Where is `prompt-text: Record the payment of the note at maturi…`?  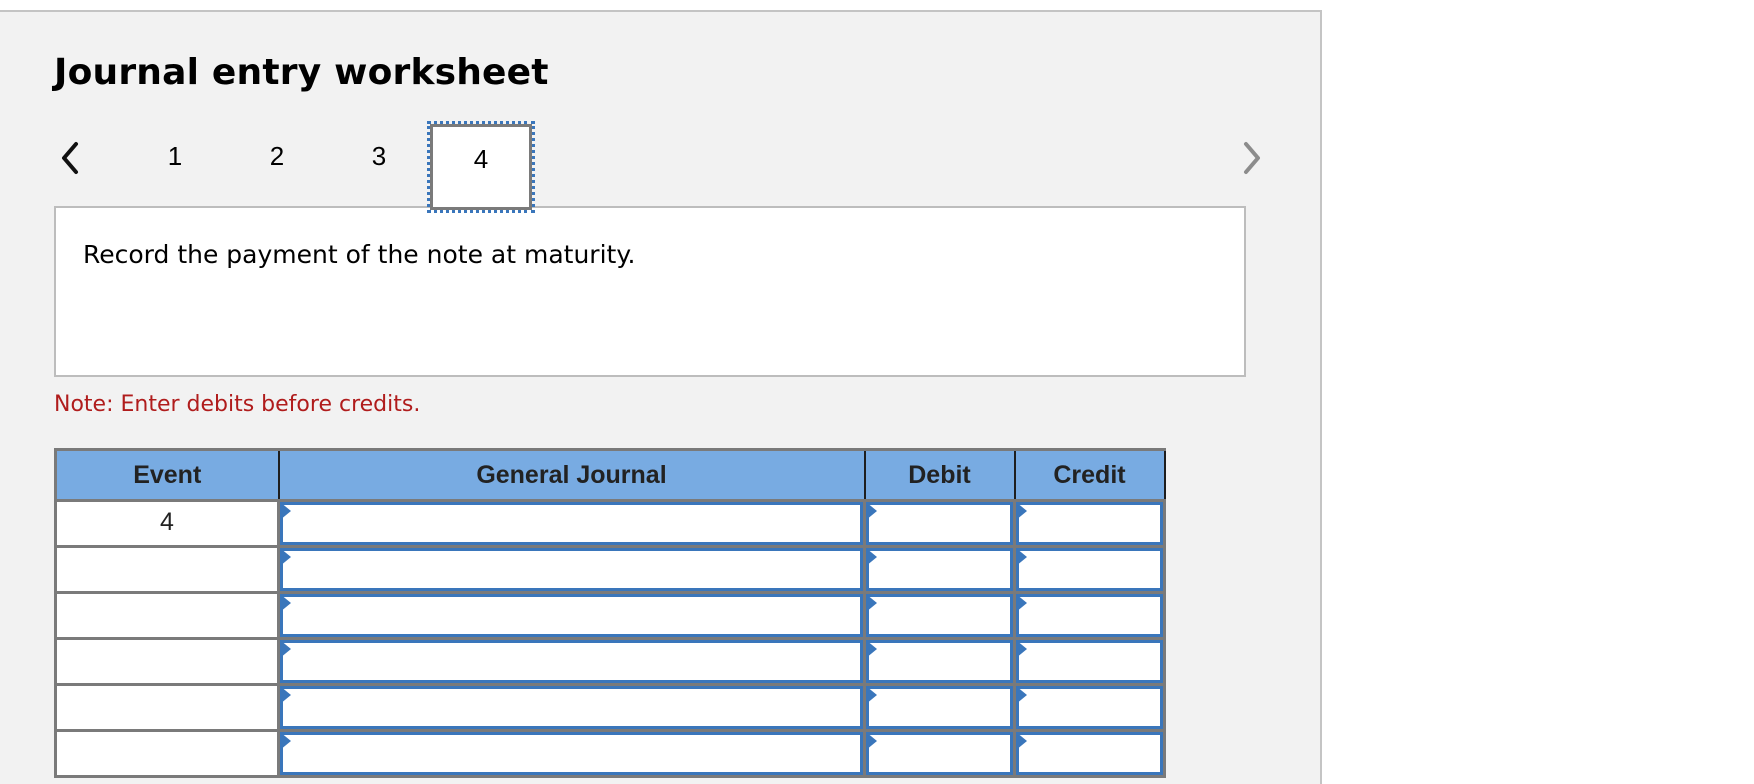
prompt-text: Record the payment of the note at maturi… is located at coordinates (359, 254).